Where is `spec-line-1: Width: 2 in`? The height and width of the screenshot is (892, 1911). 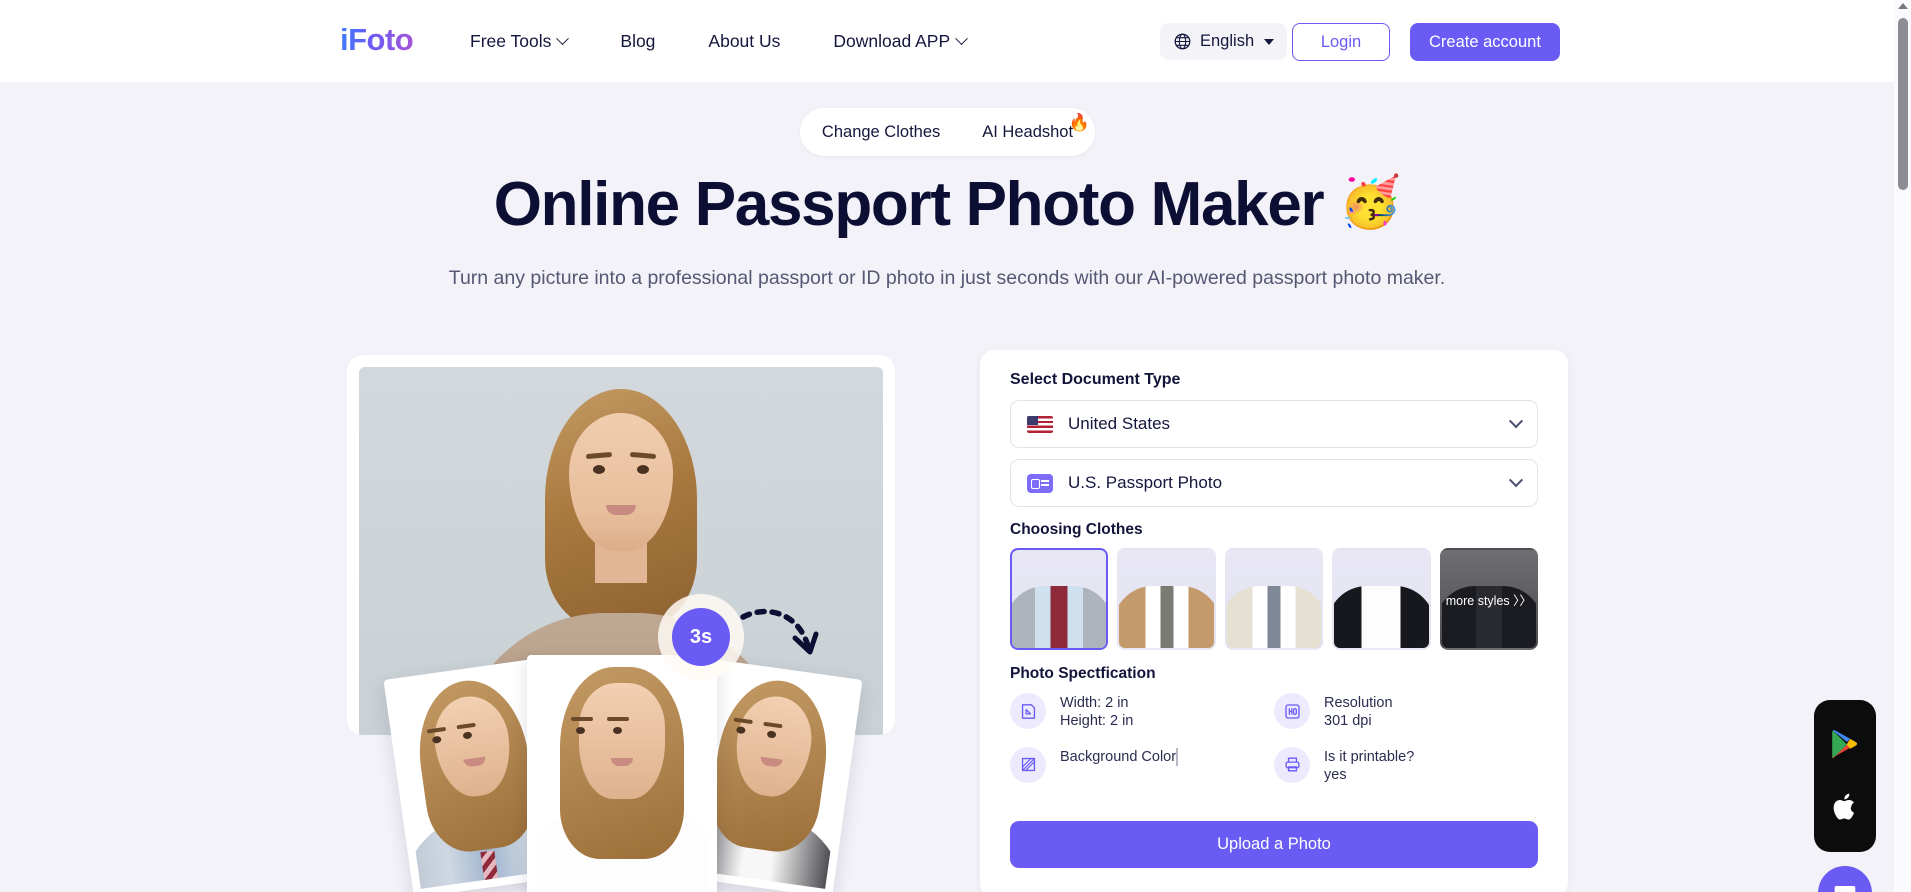
spec-line-1: Width: 2 in is located at coordinates (1094, 703).